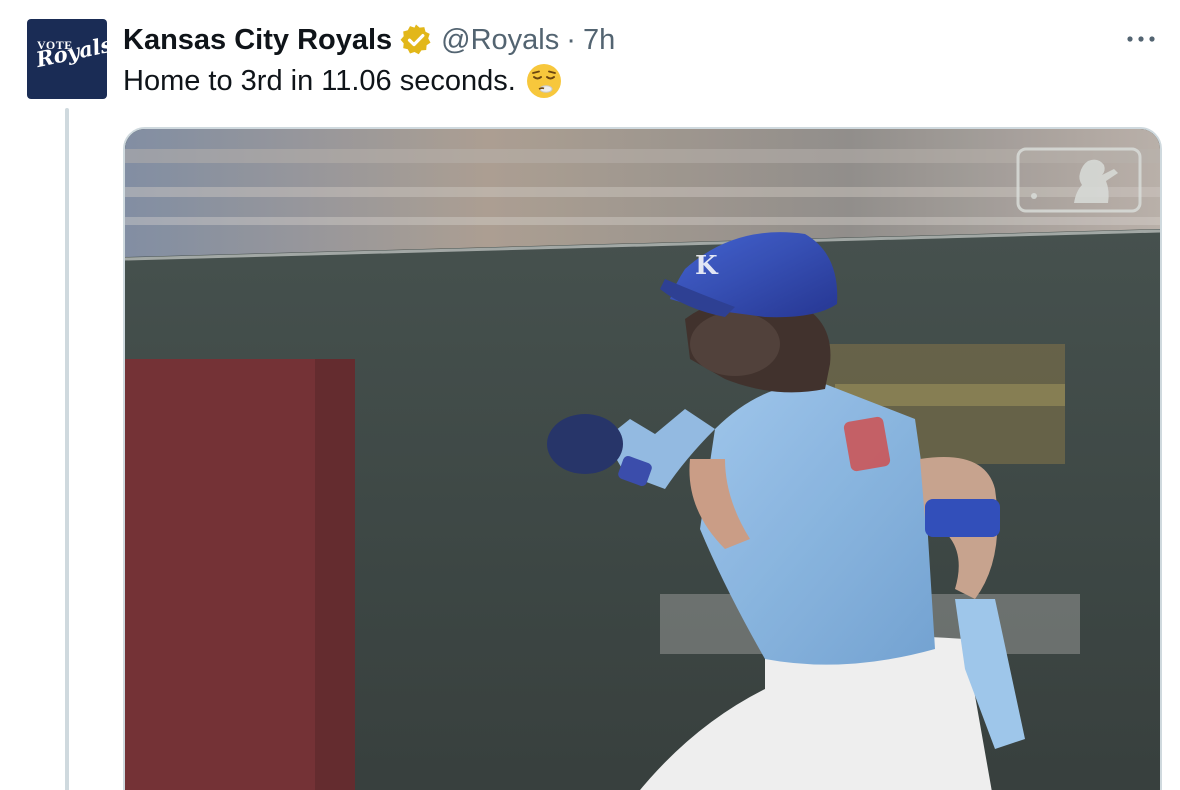 This screenshot has width=1180, height=790. What do you see at coordinates (67, 59) in the screenshot?
I see `avatar: VOTE Royals` at bounding box center [67, 59].